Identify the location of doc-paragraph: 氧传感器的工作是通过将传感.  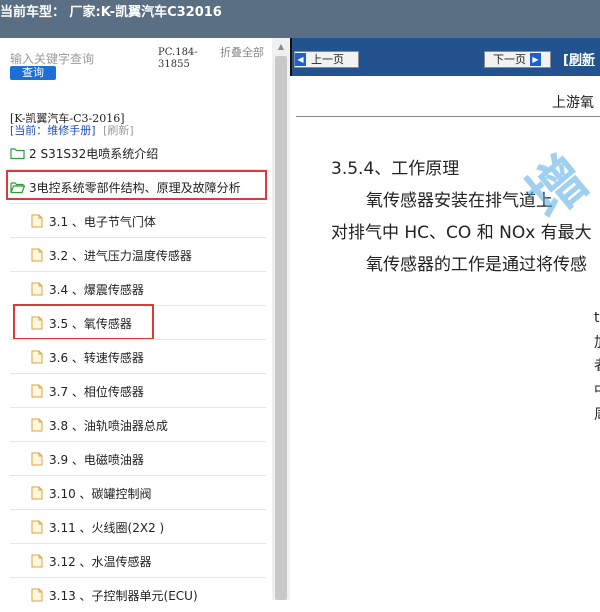
(476, 265).